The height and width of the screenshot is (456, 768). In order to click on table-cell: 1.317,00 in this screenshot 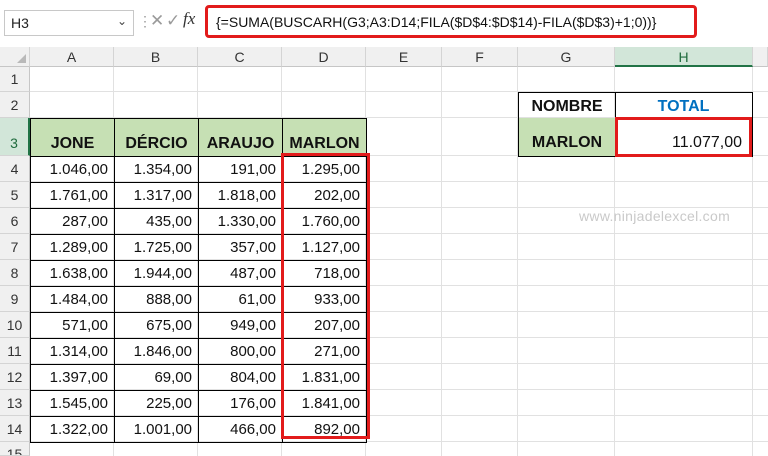, I will do `click(156, 195)`.